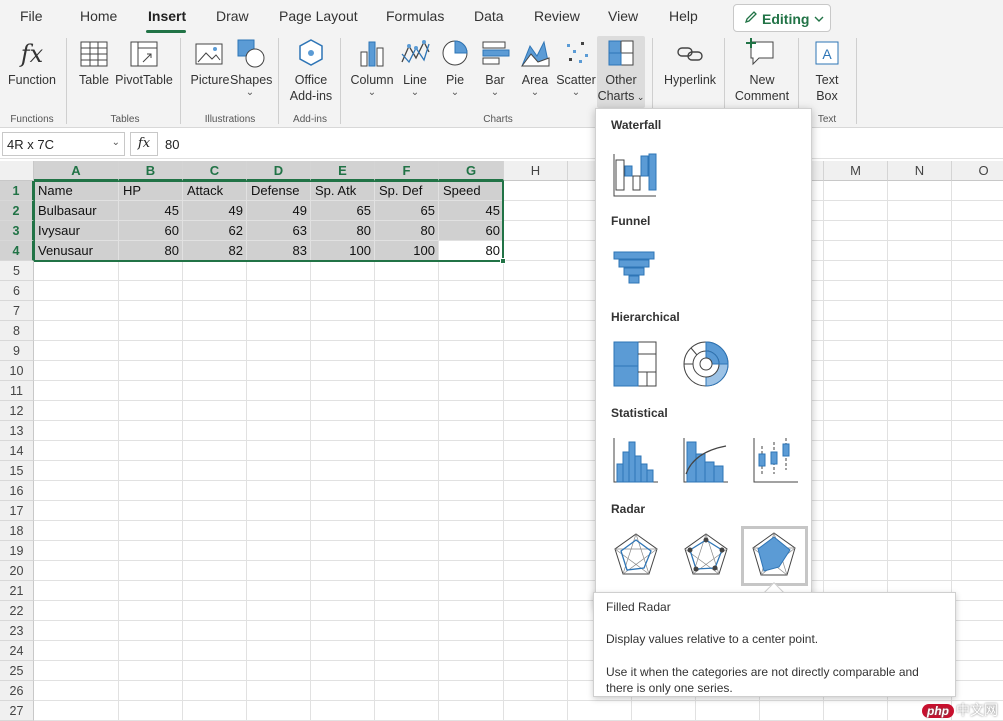 The width and height of the screenshot is (1003, 721). I want to click on filled-radar-chart-option, so click(774, 556).